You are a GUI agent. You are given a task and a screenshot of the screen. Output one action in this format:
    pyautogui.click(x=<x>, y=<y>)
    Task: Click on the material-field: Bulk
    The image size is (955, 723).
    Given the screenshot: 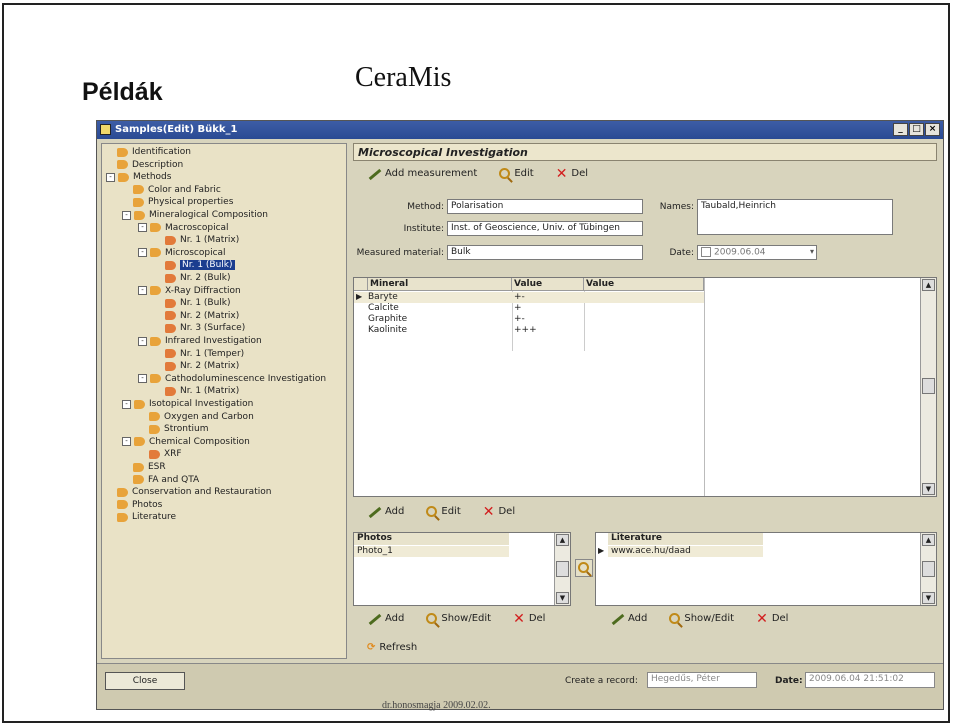 What is the action you would take?
    pyautogui.click(x=545, y=252)
    